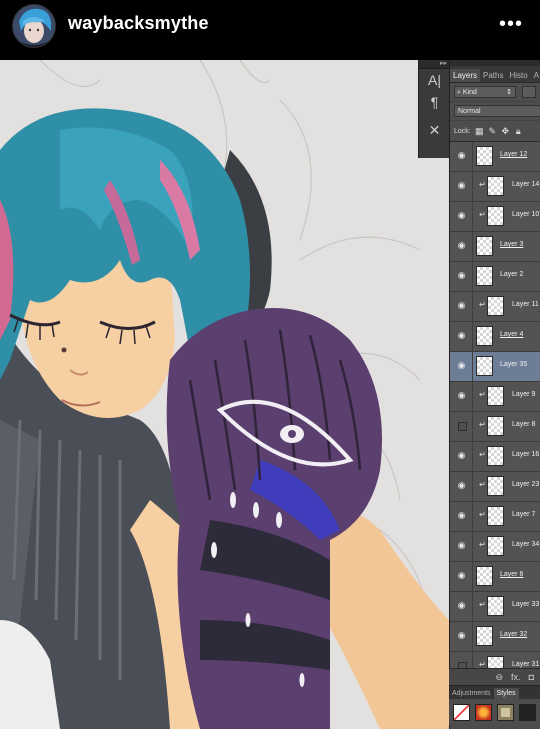 The image size is (540, 729). I want to click on blend-row: Normal, so click(495, 111).